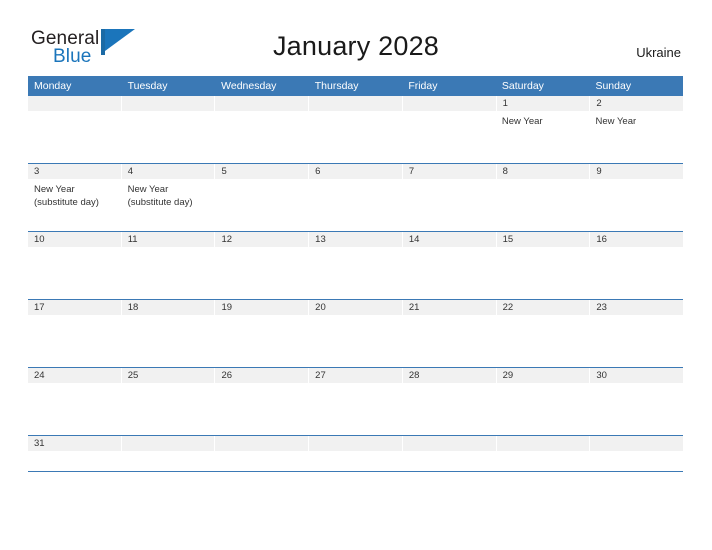 This screenshot has width=712, height=550. What do you see at coordinates (75, 443) in the screenshot?
I see `date-number: 31` at bounding box center [75, 443].